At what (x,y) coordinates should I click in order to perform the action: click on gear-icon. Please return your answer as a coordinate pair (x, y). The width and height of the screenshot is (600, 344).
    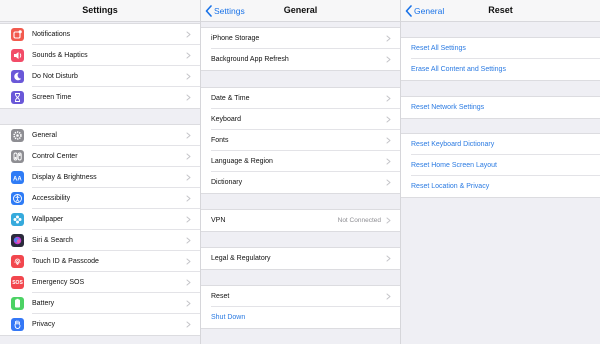
    Looking at the image, I should click on (17, 135).